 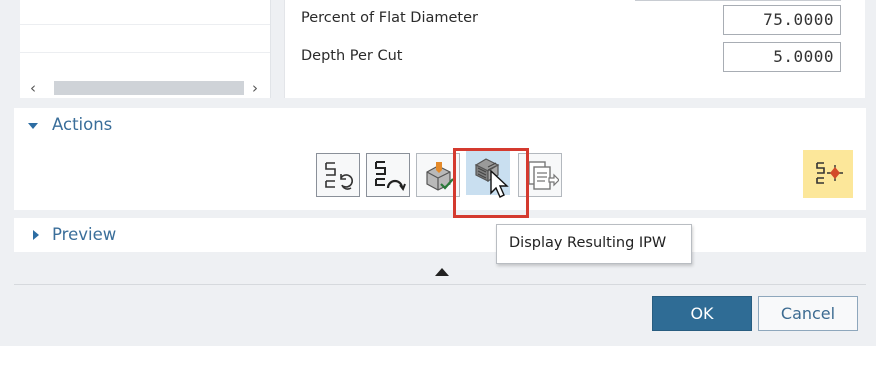 I want to click on generate-icon, so click(x=339, y=176).